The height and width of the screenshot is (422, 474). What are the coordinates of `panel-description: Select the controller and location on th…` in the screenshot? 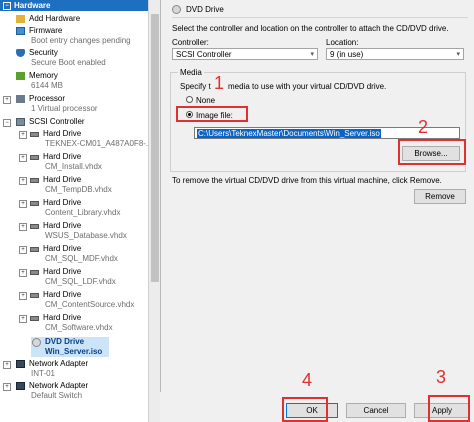 It's located at (310, 28).